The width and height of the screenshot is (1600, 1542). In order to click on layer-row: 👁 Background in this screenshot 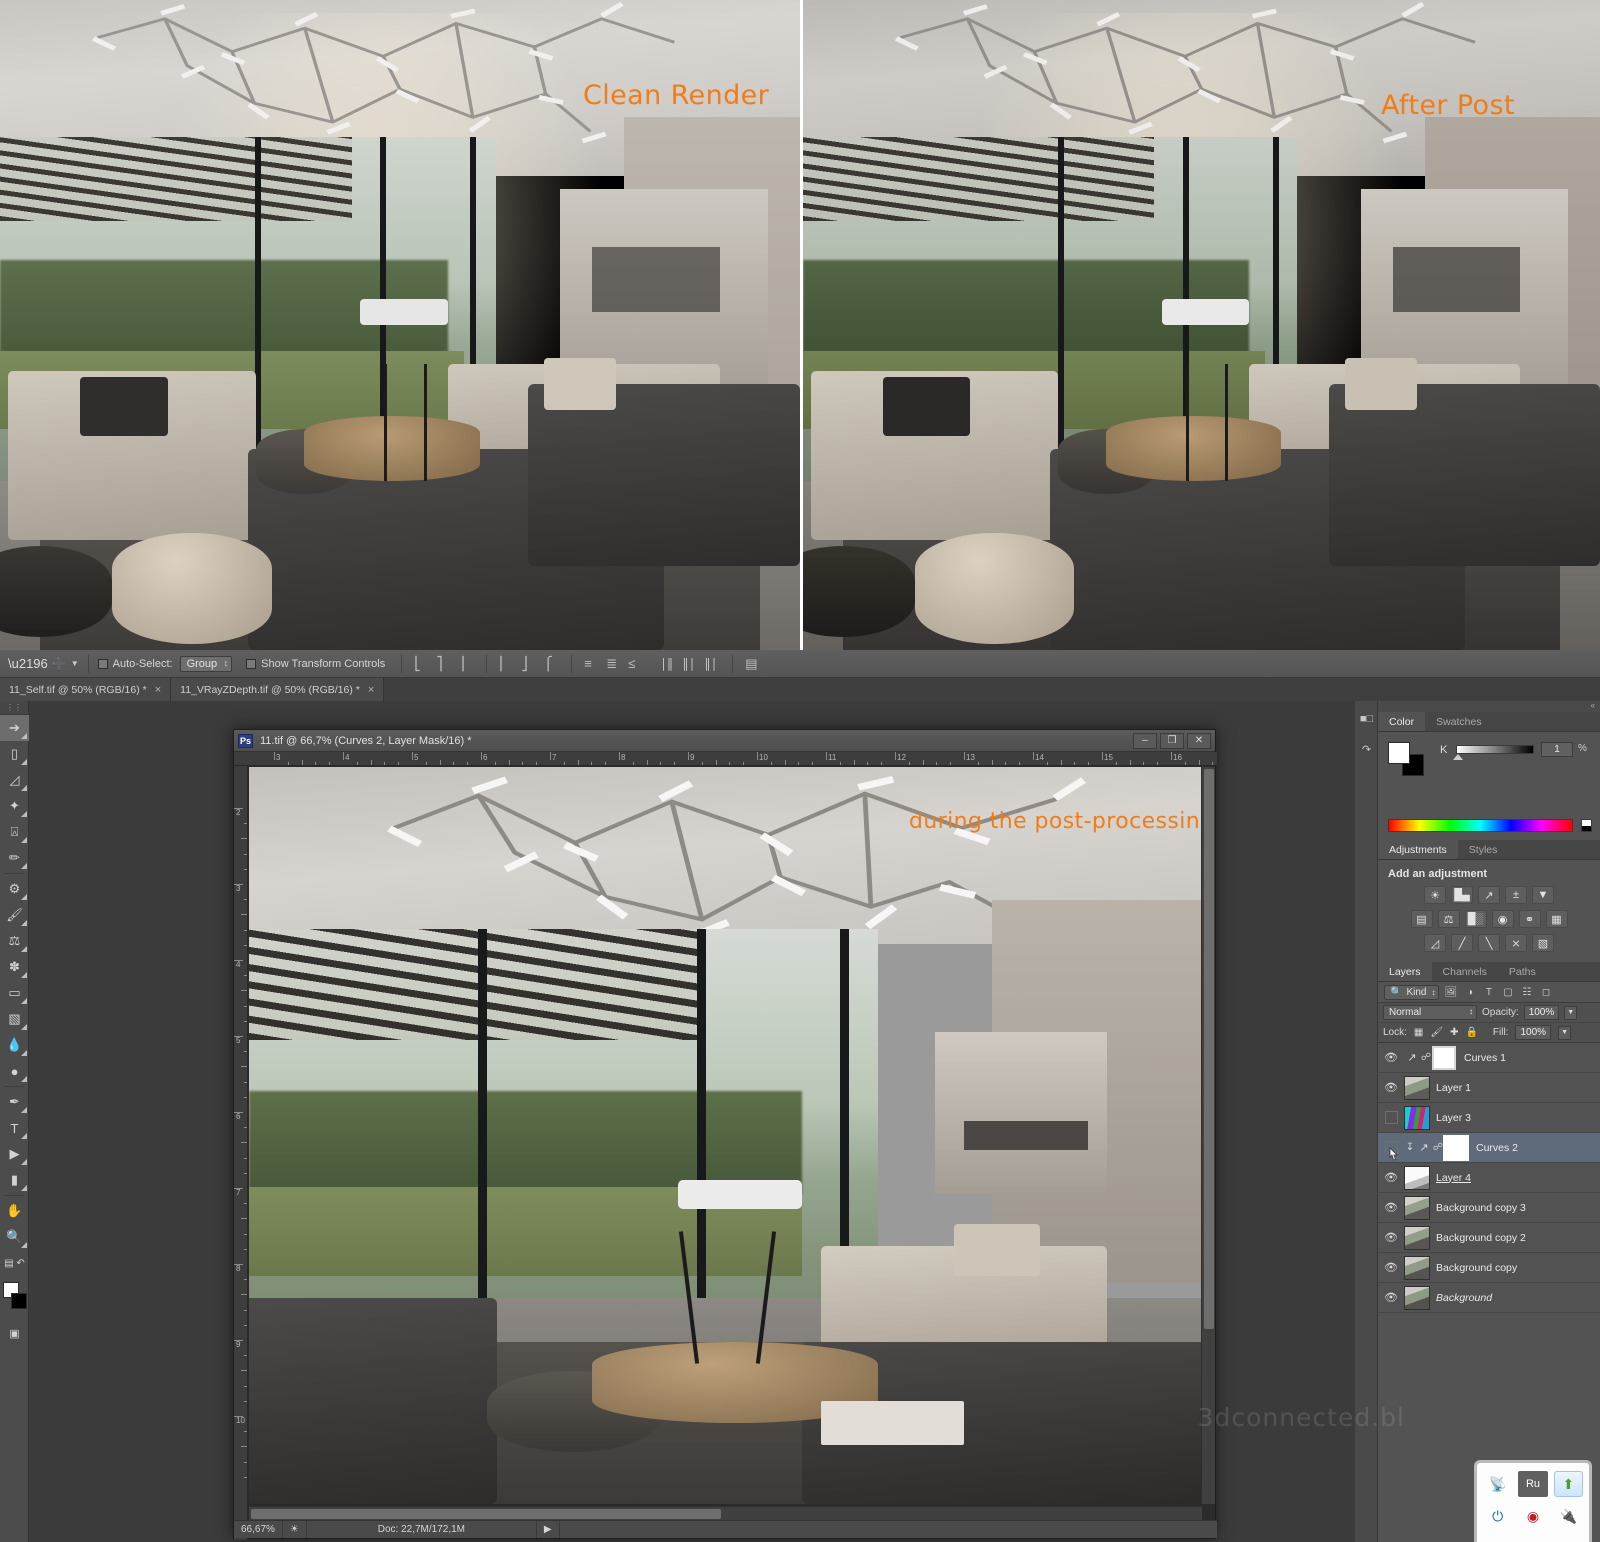, I will do `click(1489, 1298)`.